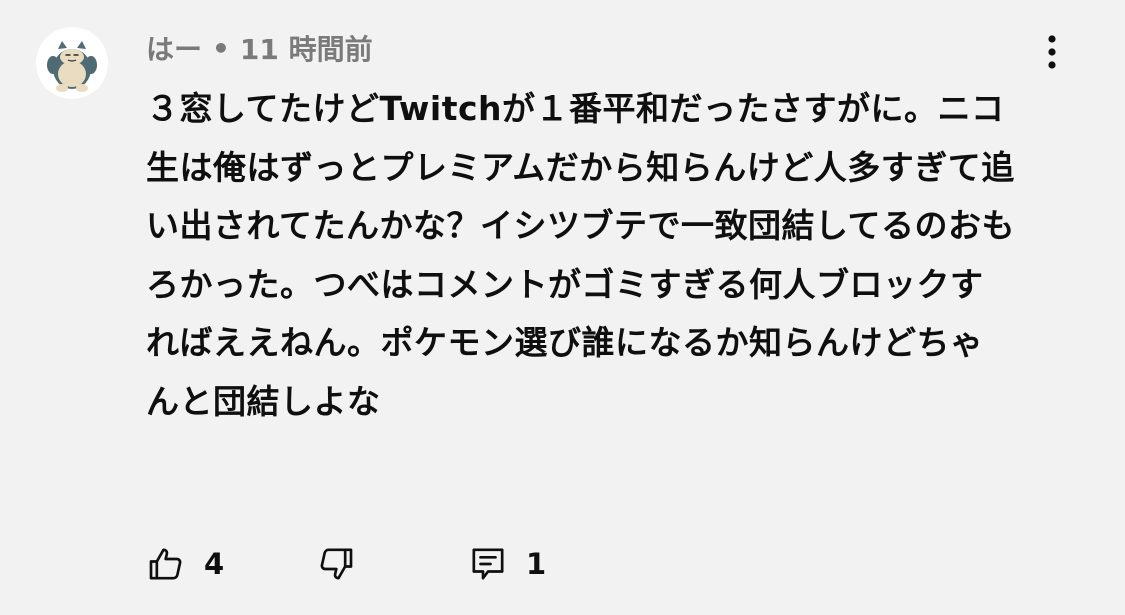 This screenshot has width=1125, height=615. What do you see at coordinates (507, 564) in the screenshot?
I see `reply-button: 1` at bounding box center [507, 564].